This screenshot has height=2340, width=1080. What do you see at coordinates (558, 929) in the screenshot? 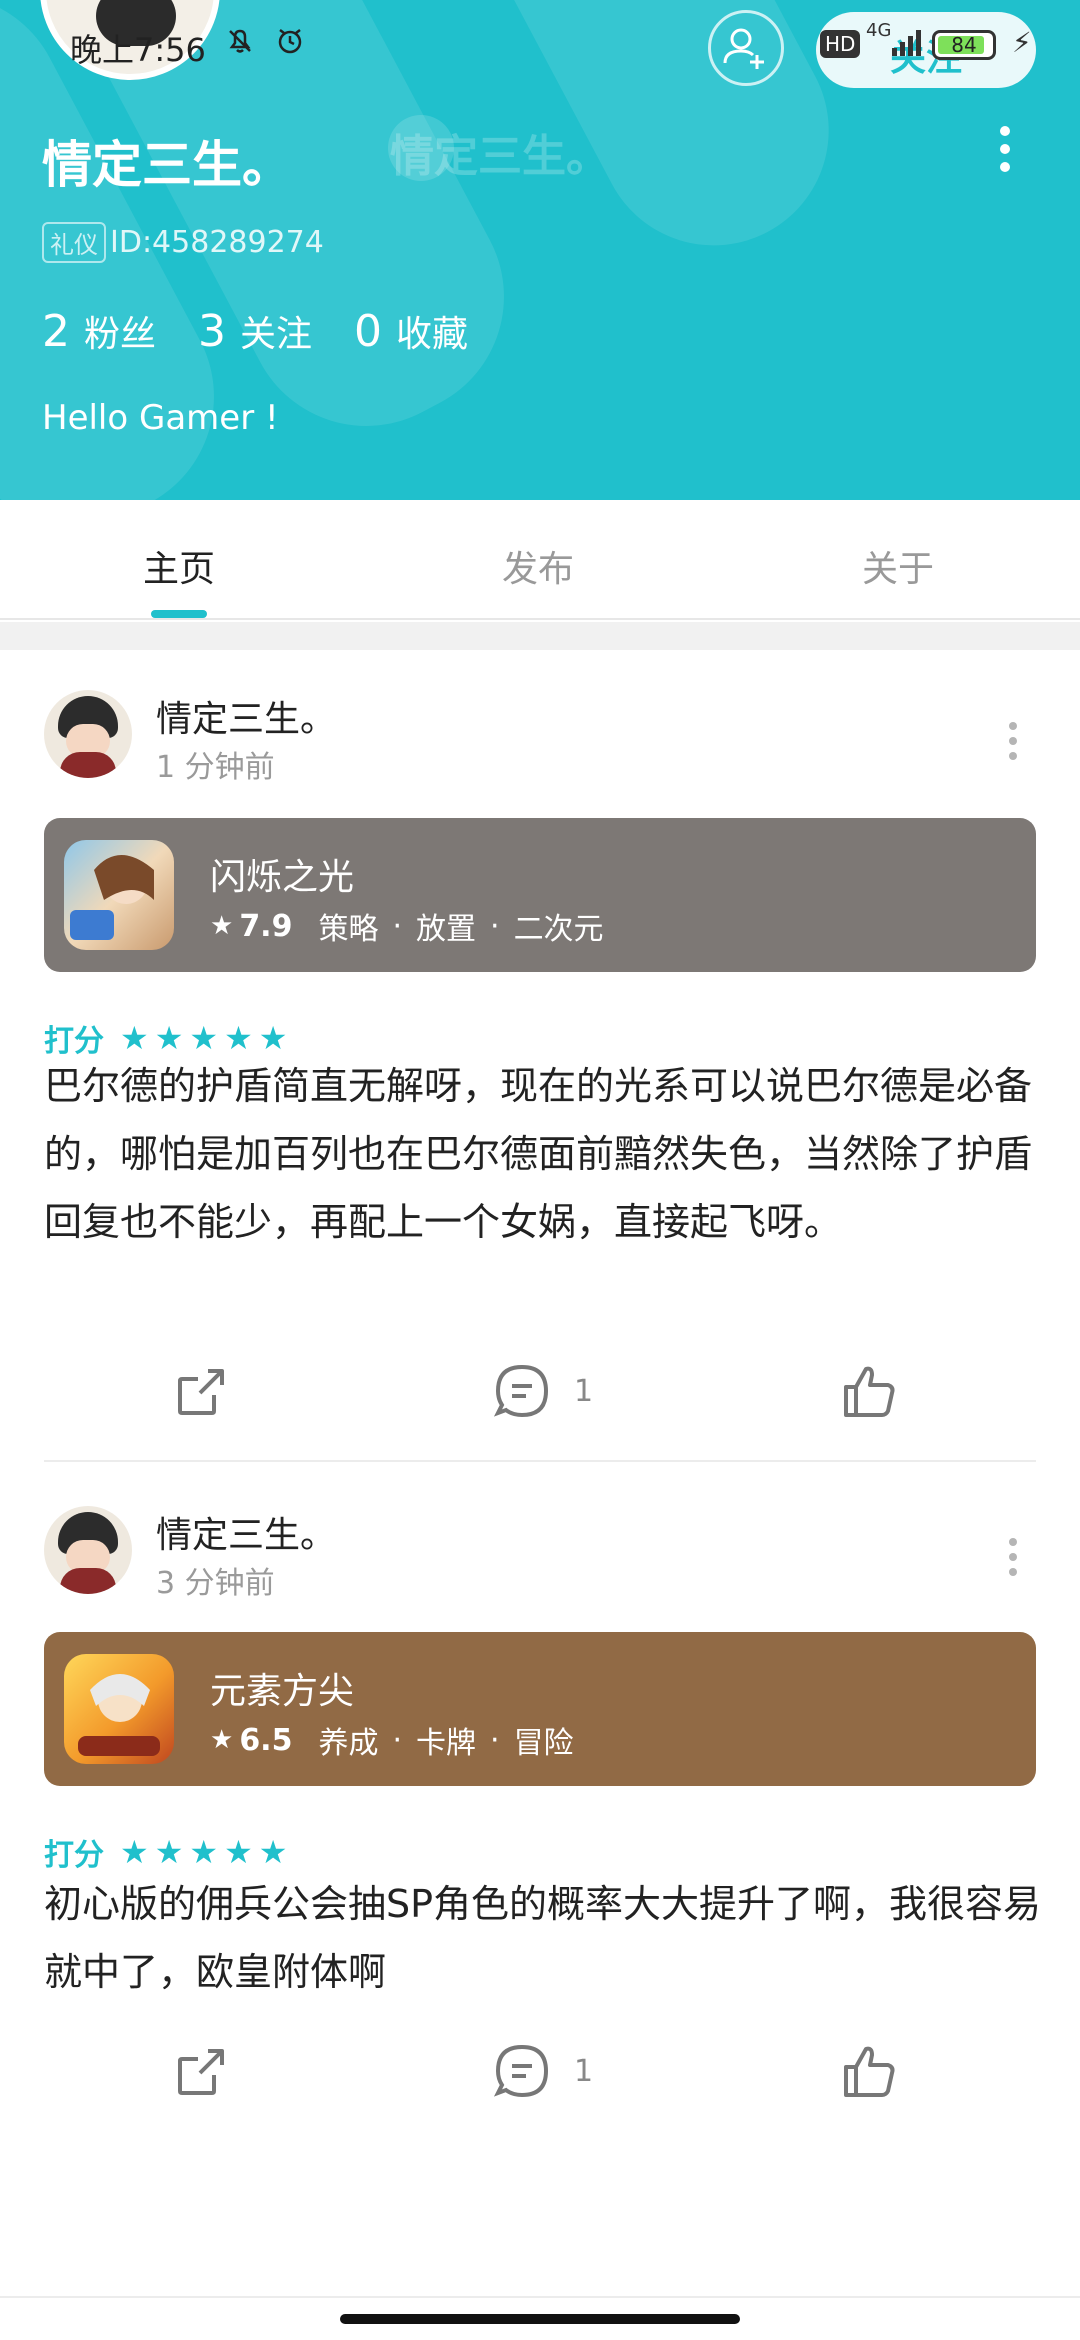
I see `game-tag: 二次元` at bounding box center [558, 929].